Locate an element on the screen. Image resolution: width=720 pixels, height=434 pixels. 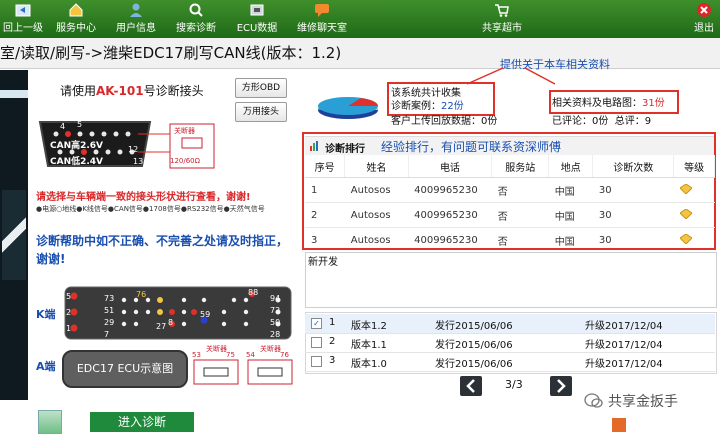
strip-graphic is located at coordinates (14, 235).